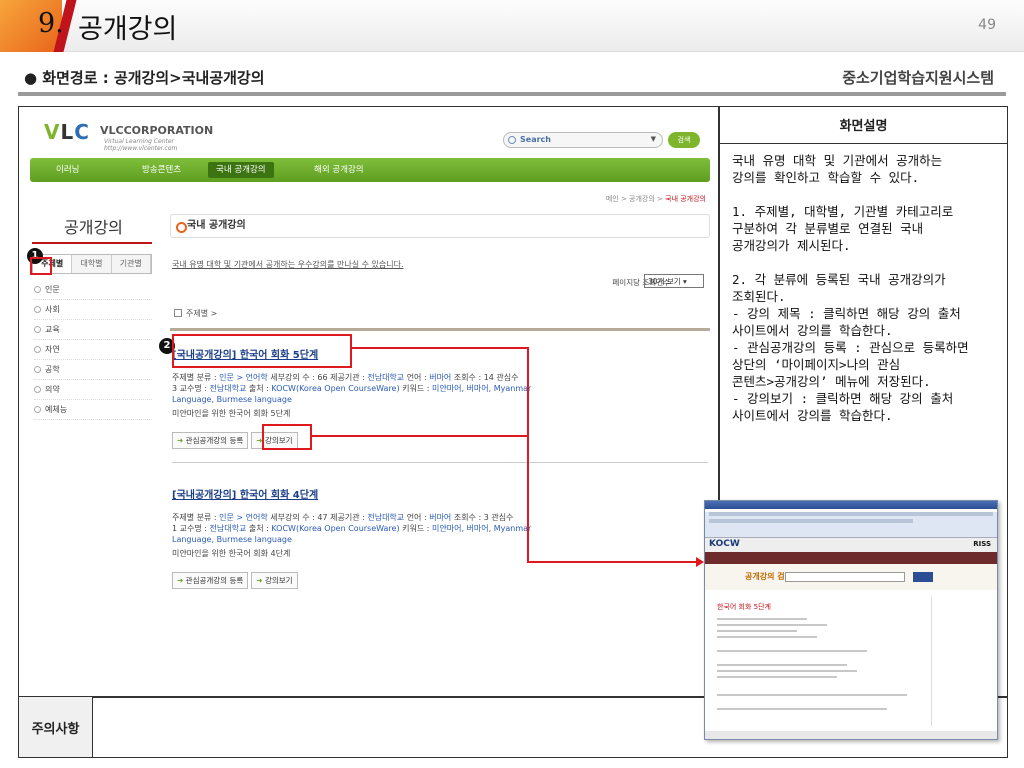 The image size is (1024, 768). I want to click on inset-body: 한국어 회화 5단계, so click(851, 664).